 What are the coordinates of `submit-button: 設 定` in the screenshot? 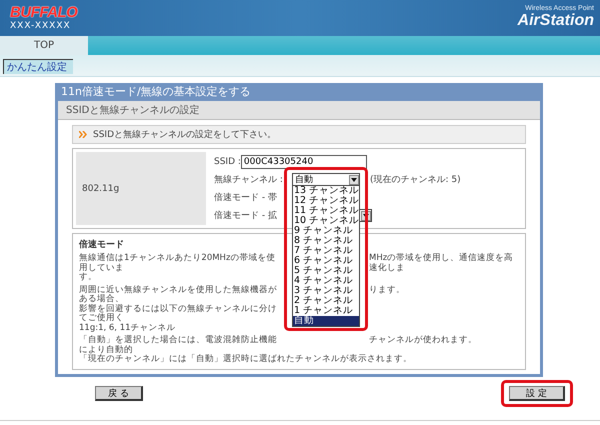 It's located at (537, 393).